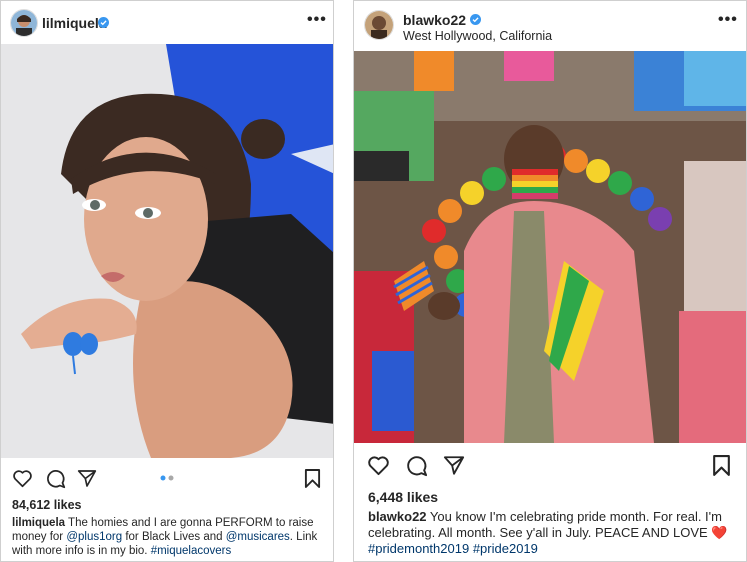  I want to click on caption-text: for Black Lives and, so click(174, 537).